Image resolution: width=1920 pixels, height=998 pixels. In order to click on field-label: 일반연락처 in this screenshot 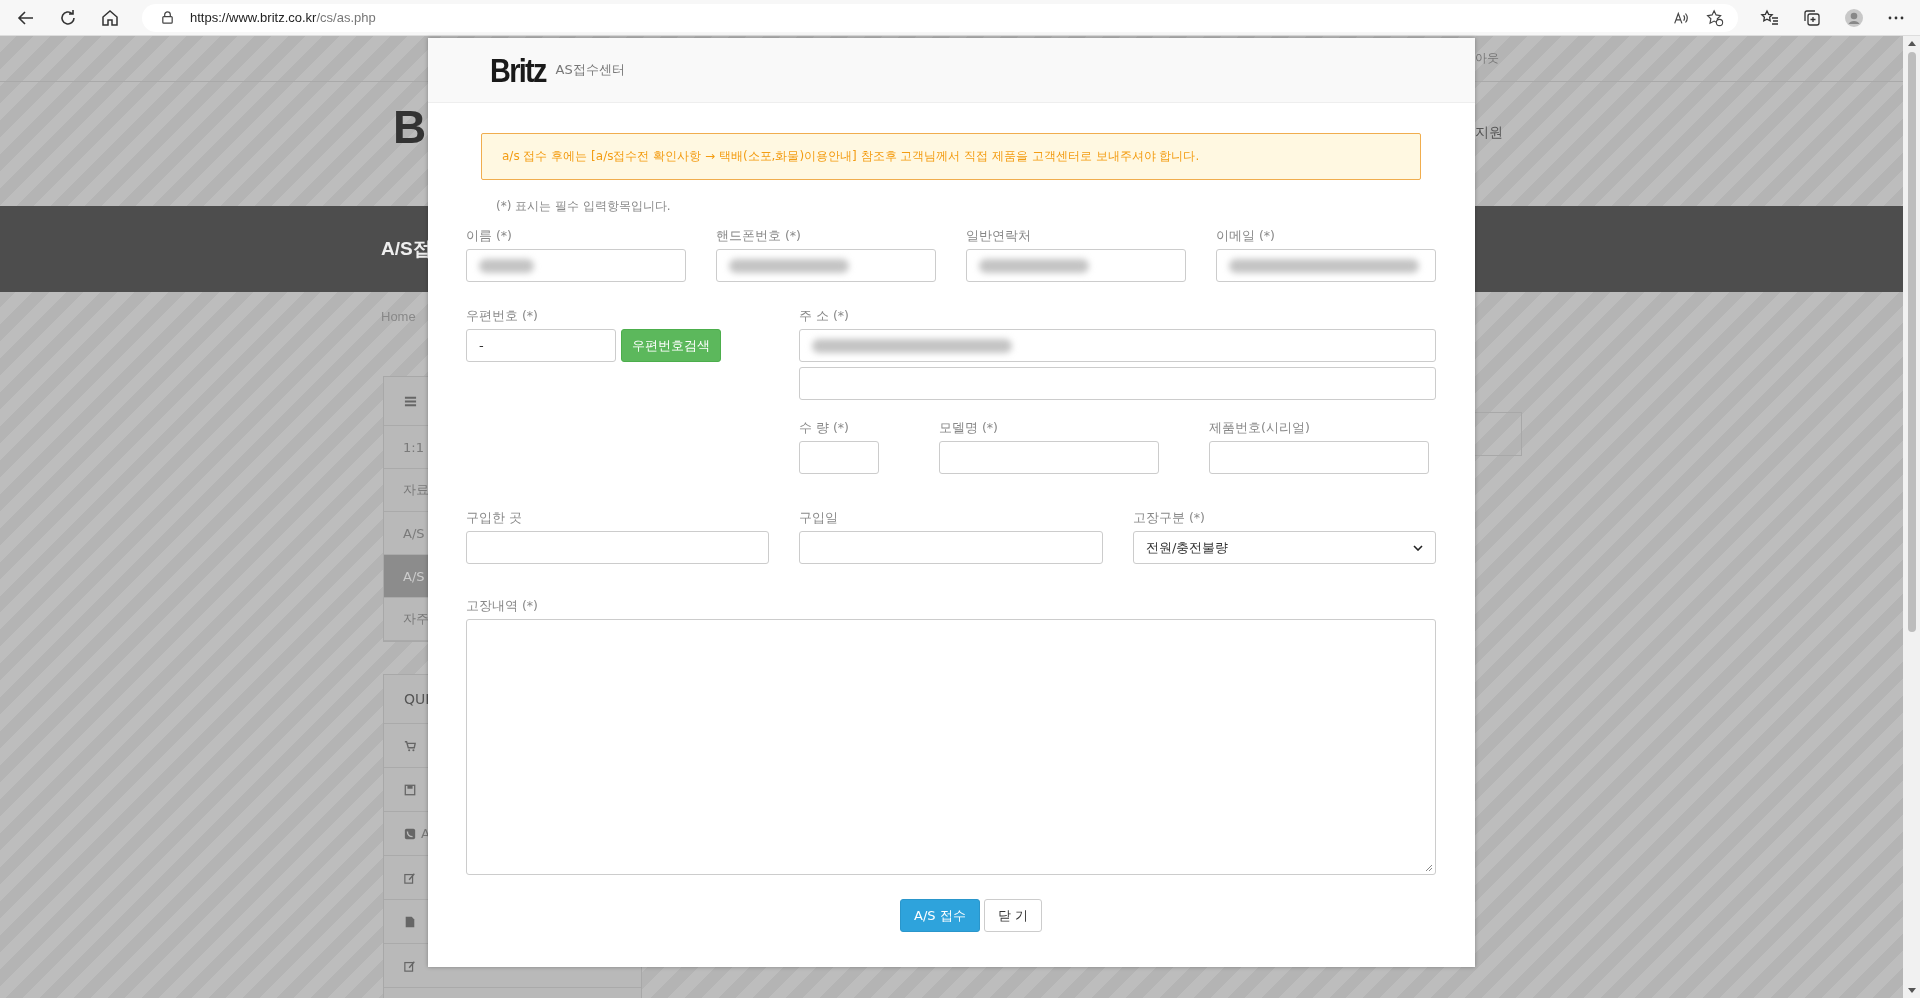, I will do `click(999, 236)`.